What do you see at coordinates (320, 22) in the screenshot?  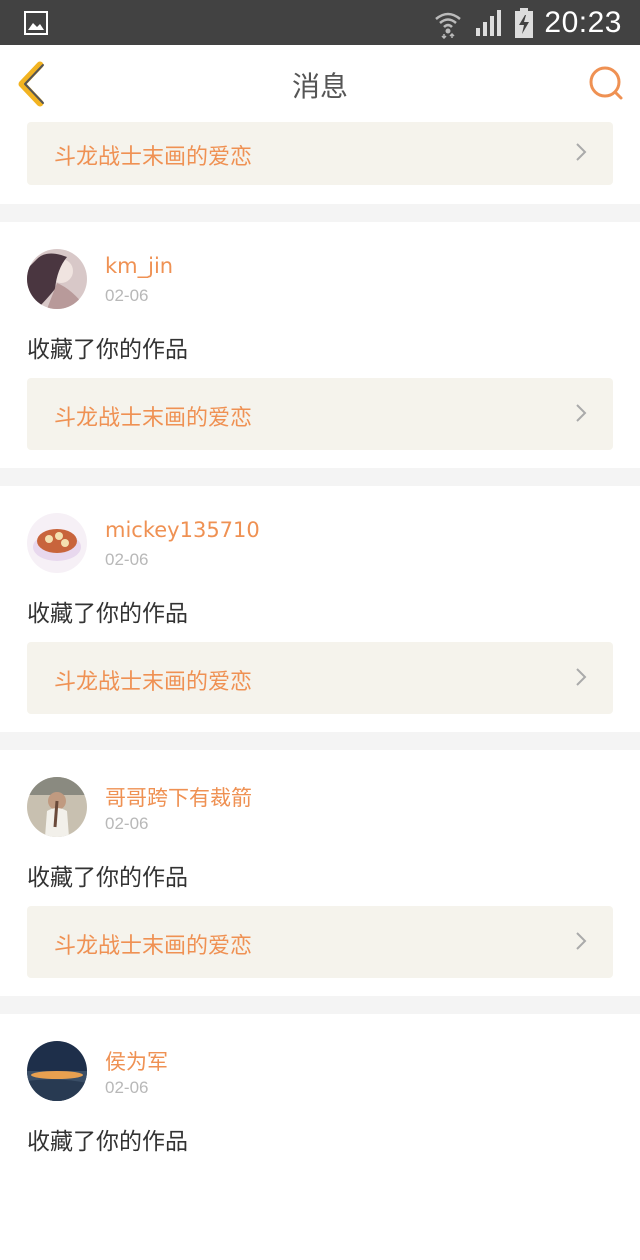 I see `status-bar: 20:23` at bounding box center [320, 22].